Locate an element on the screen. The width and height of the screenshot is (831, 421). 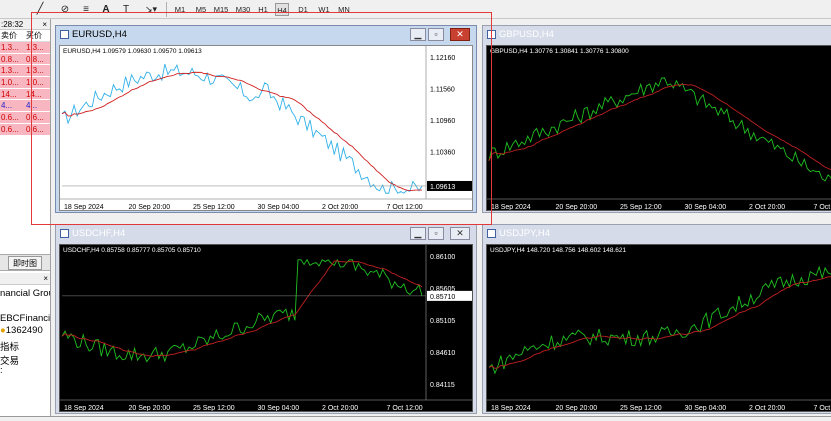
timeframe-w1-button: W1 is located at coordinates (324, 9).